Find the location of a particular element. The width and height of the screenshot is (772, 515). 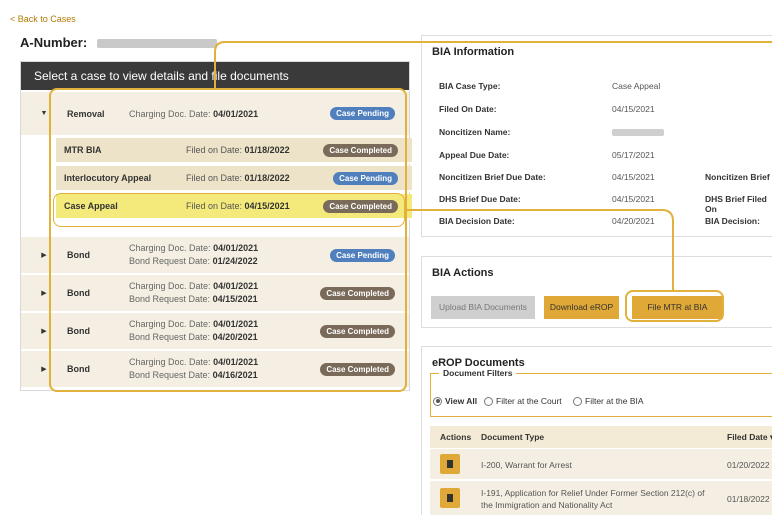

sub-case-date: Filed on Date: 04/15/2021 is located at coordinates (238, 206).